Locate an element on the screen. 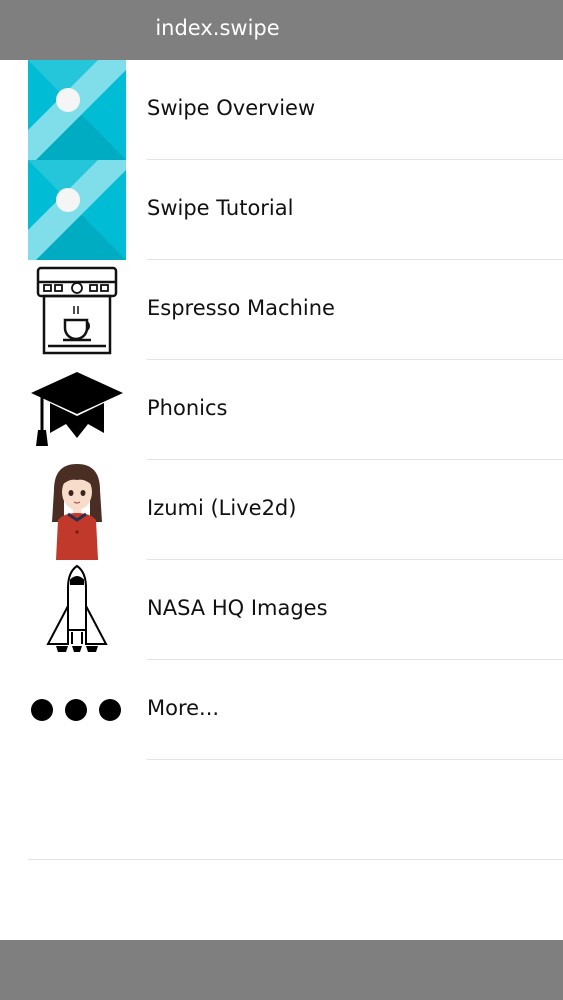  list-item-label: NASA HQ Images is located at coordinates (237, 608).